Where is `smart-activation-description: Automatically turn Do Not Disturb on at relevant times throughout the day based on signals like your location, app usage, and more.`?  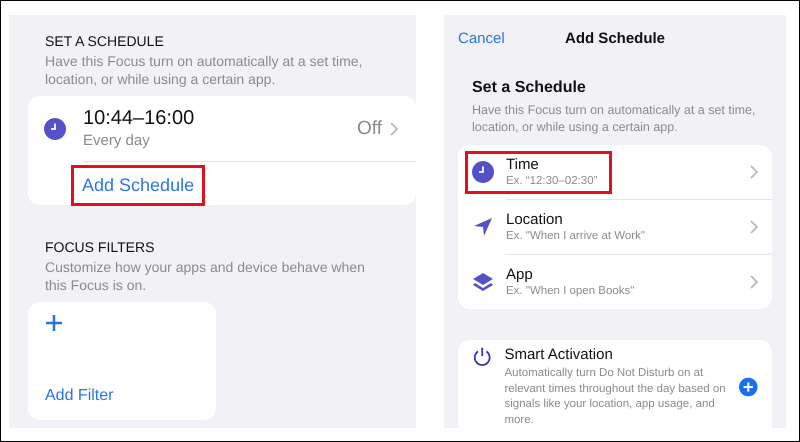
smart-activation-description: Automatically turn Do Not Disturb on at relevant times throughout the day based on signals like your location, app usage, and more. is located at coordinates (615, 397).